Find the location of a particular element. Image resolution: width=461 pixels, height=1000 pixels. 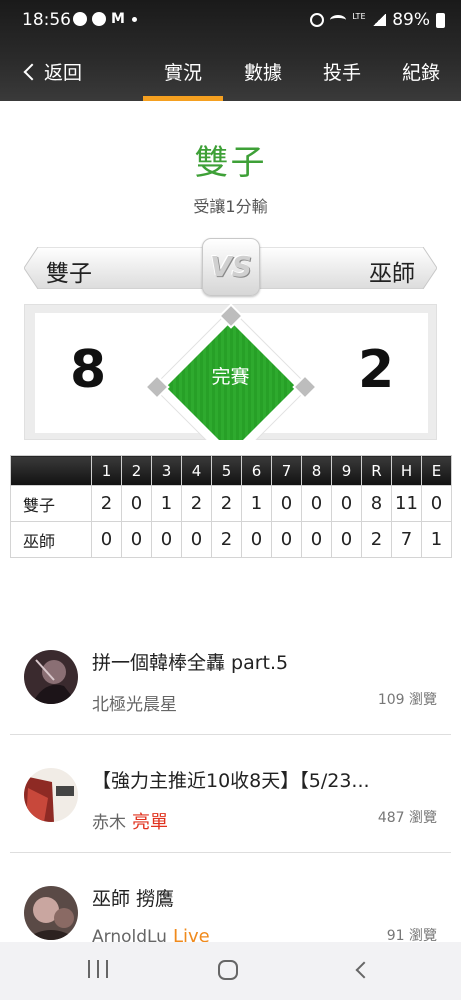

wifi-icon is located at coordinates (338, 20).